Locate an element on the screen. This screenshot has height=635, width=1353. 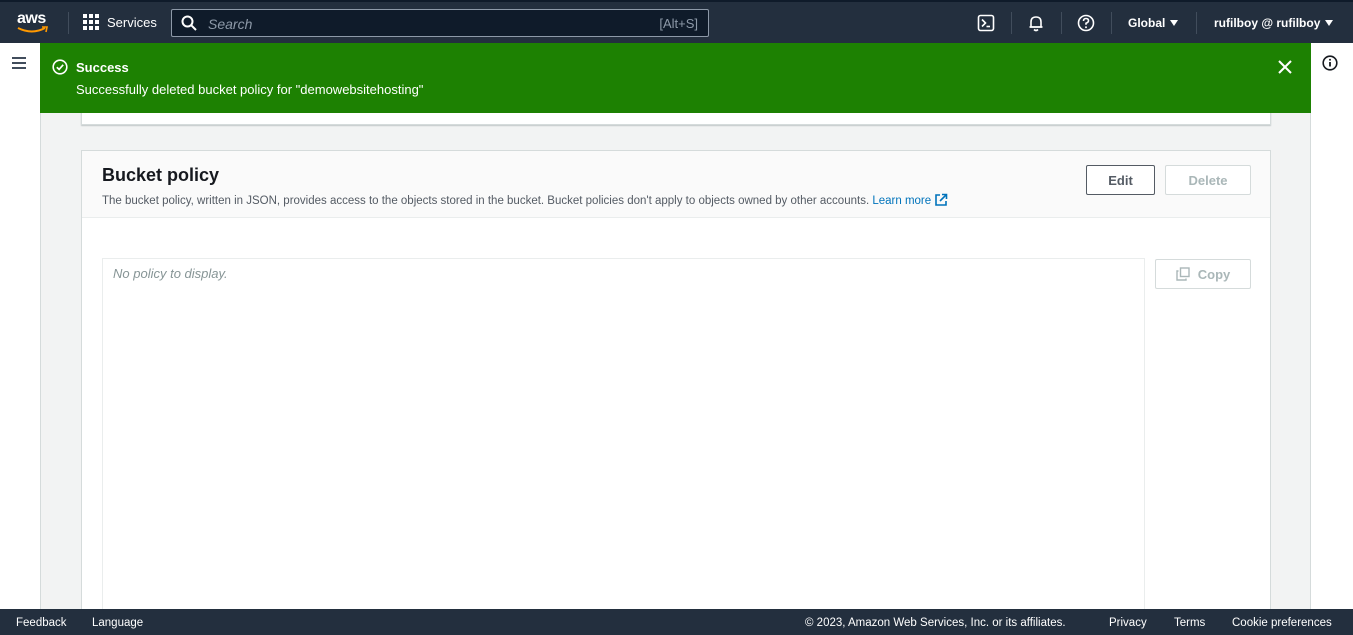
privacy-link: Privacy is located at coordinates (1128, 623).